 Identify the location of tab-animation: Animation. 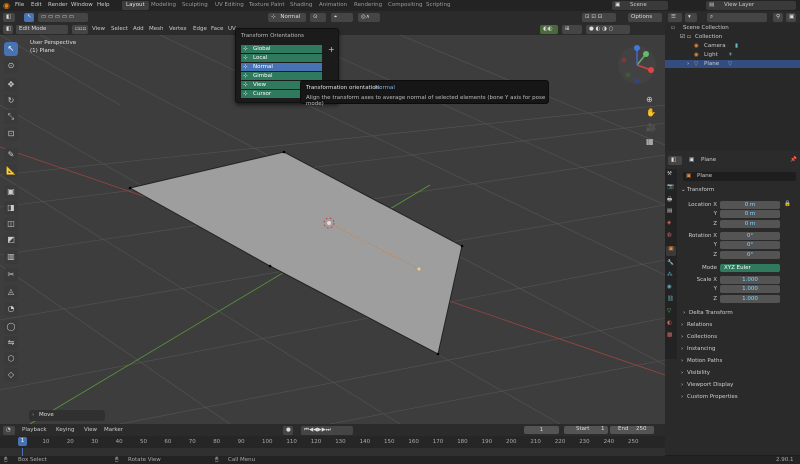
(333, 5).